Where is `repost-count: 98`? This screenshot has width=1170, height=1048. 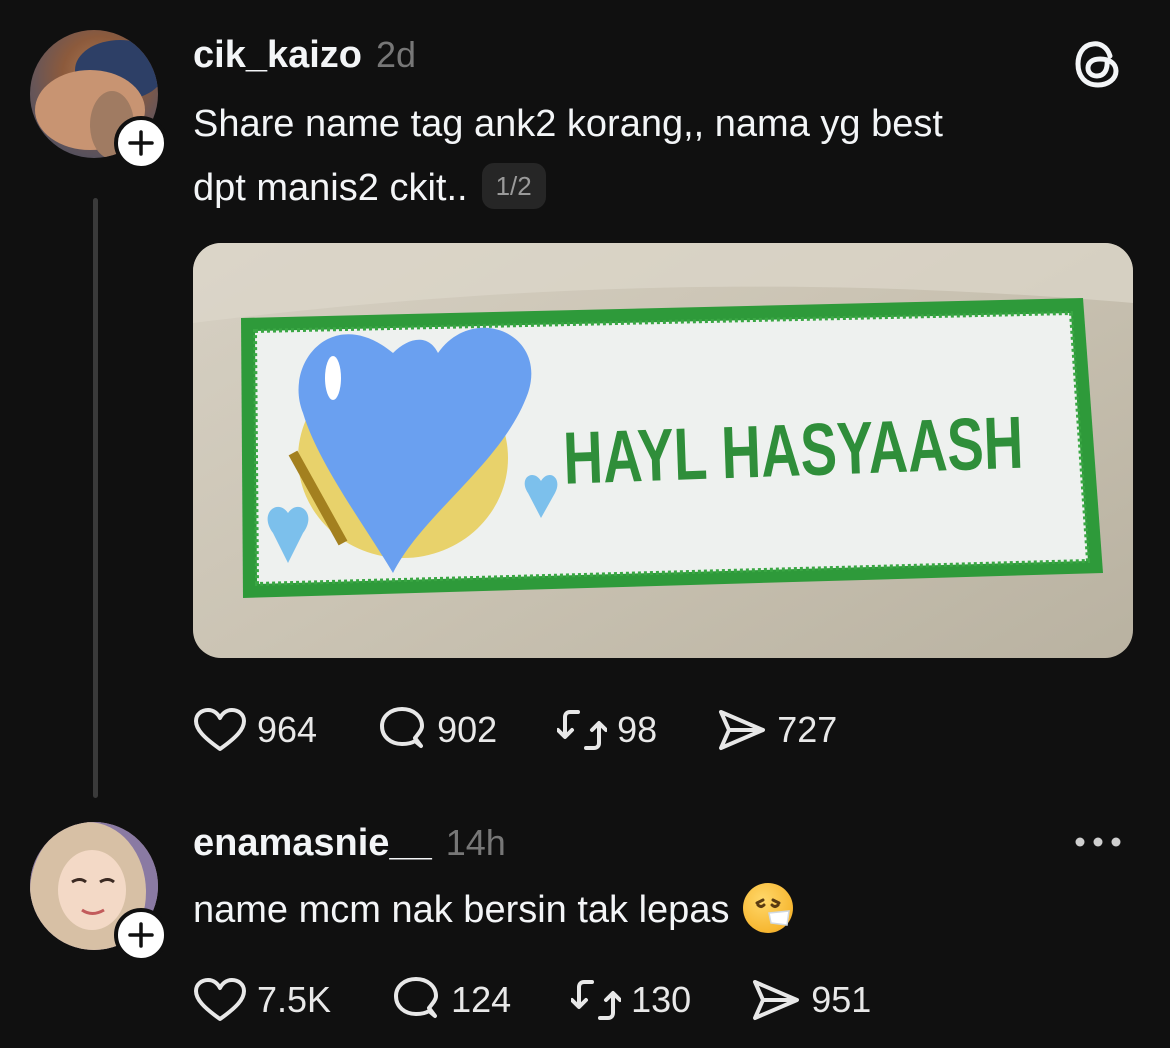 repost-count: 98 is located at coordinates (637, 729).